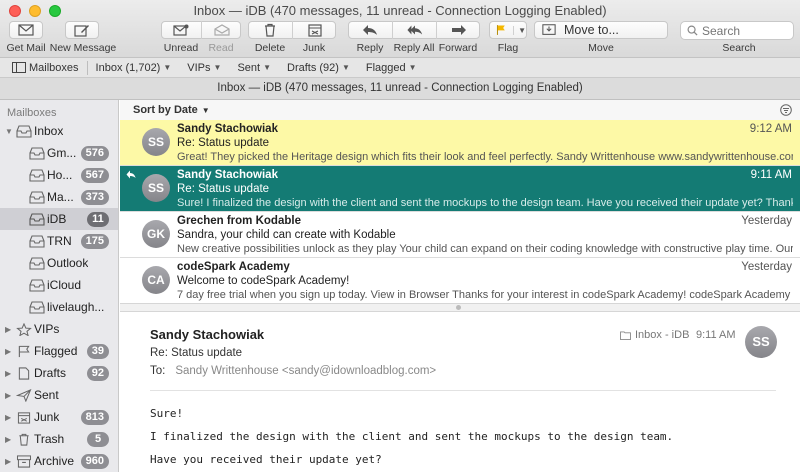 The width and height of the screenshot is (800, 472). What do you see at coordinates (59, 241) in the screenshot?
I see `sidebar-item-account: TRN 175` at bounding box center [59, 241].